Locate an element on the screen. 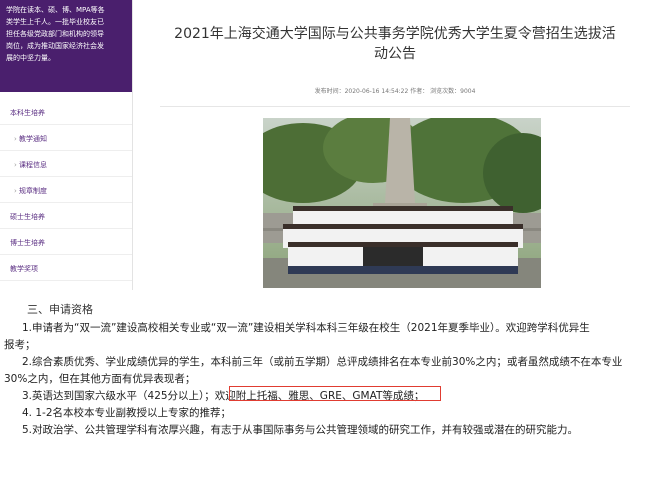 This screenshot has width=661, height=482. title-line: 2021年上海交通大学国际与公共事务学院优秀大学生夏令营招生选拔活 is located at coordinates (395, 34).